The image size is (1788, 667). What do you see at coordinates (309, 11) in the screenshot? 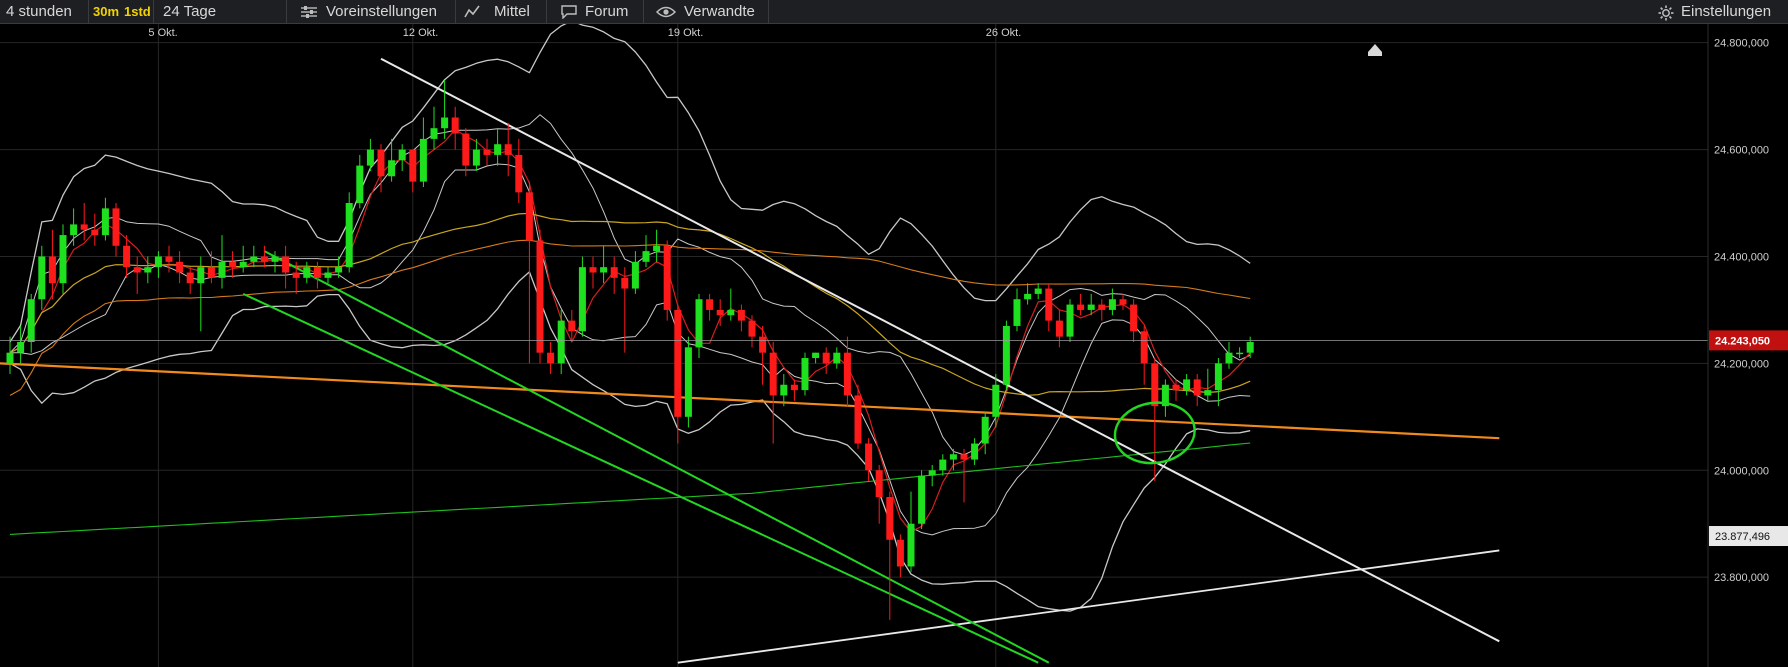
I see `sliders-icon` at bounding box center [309, 11].